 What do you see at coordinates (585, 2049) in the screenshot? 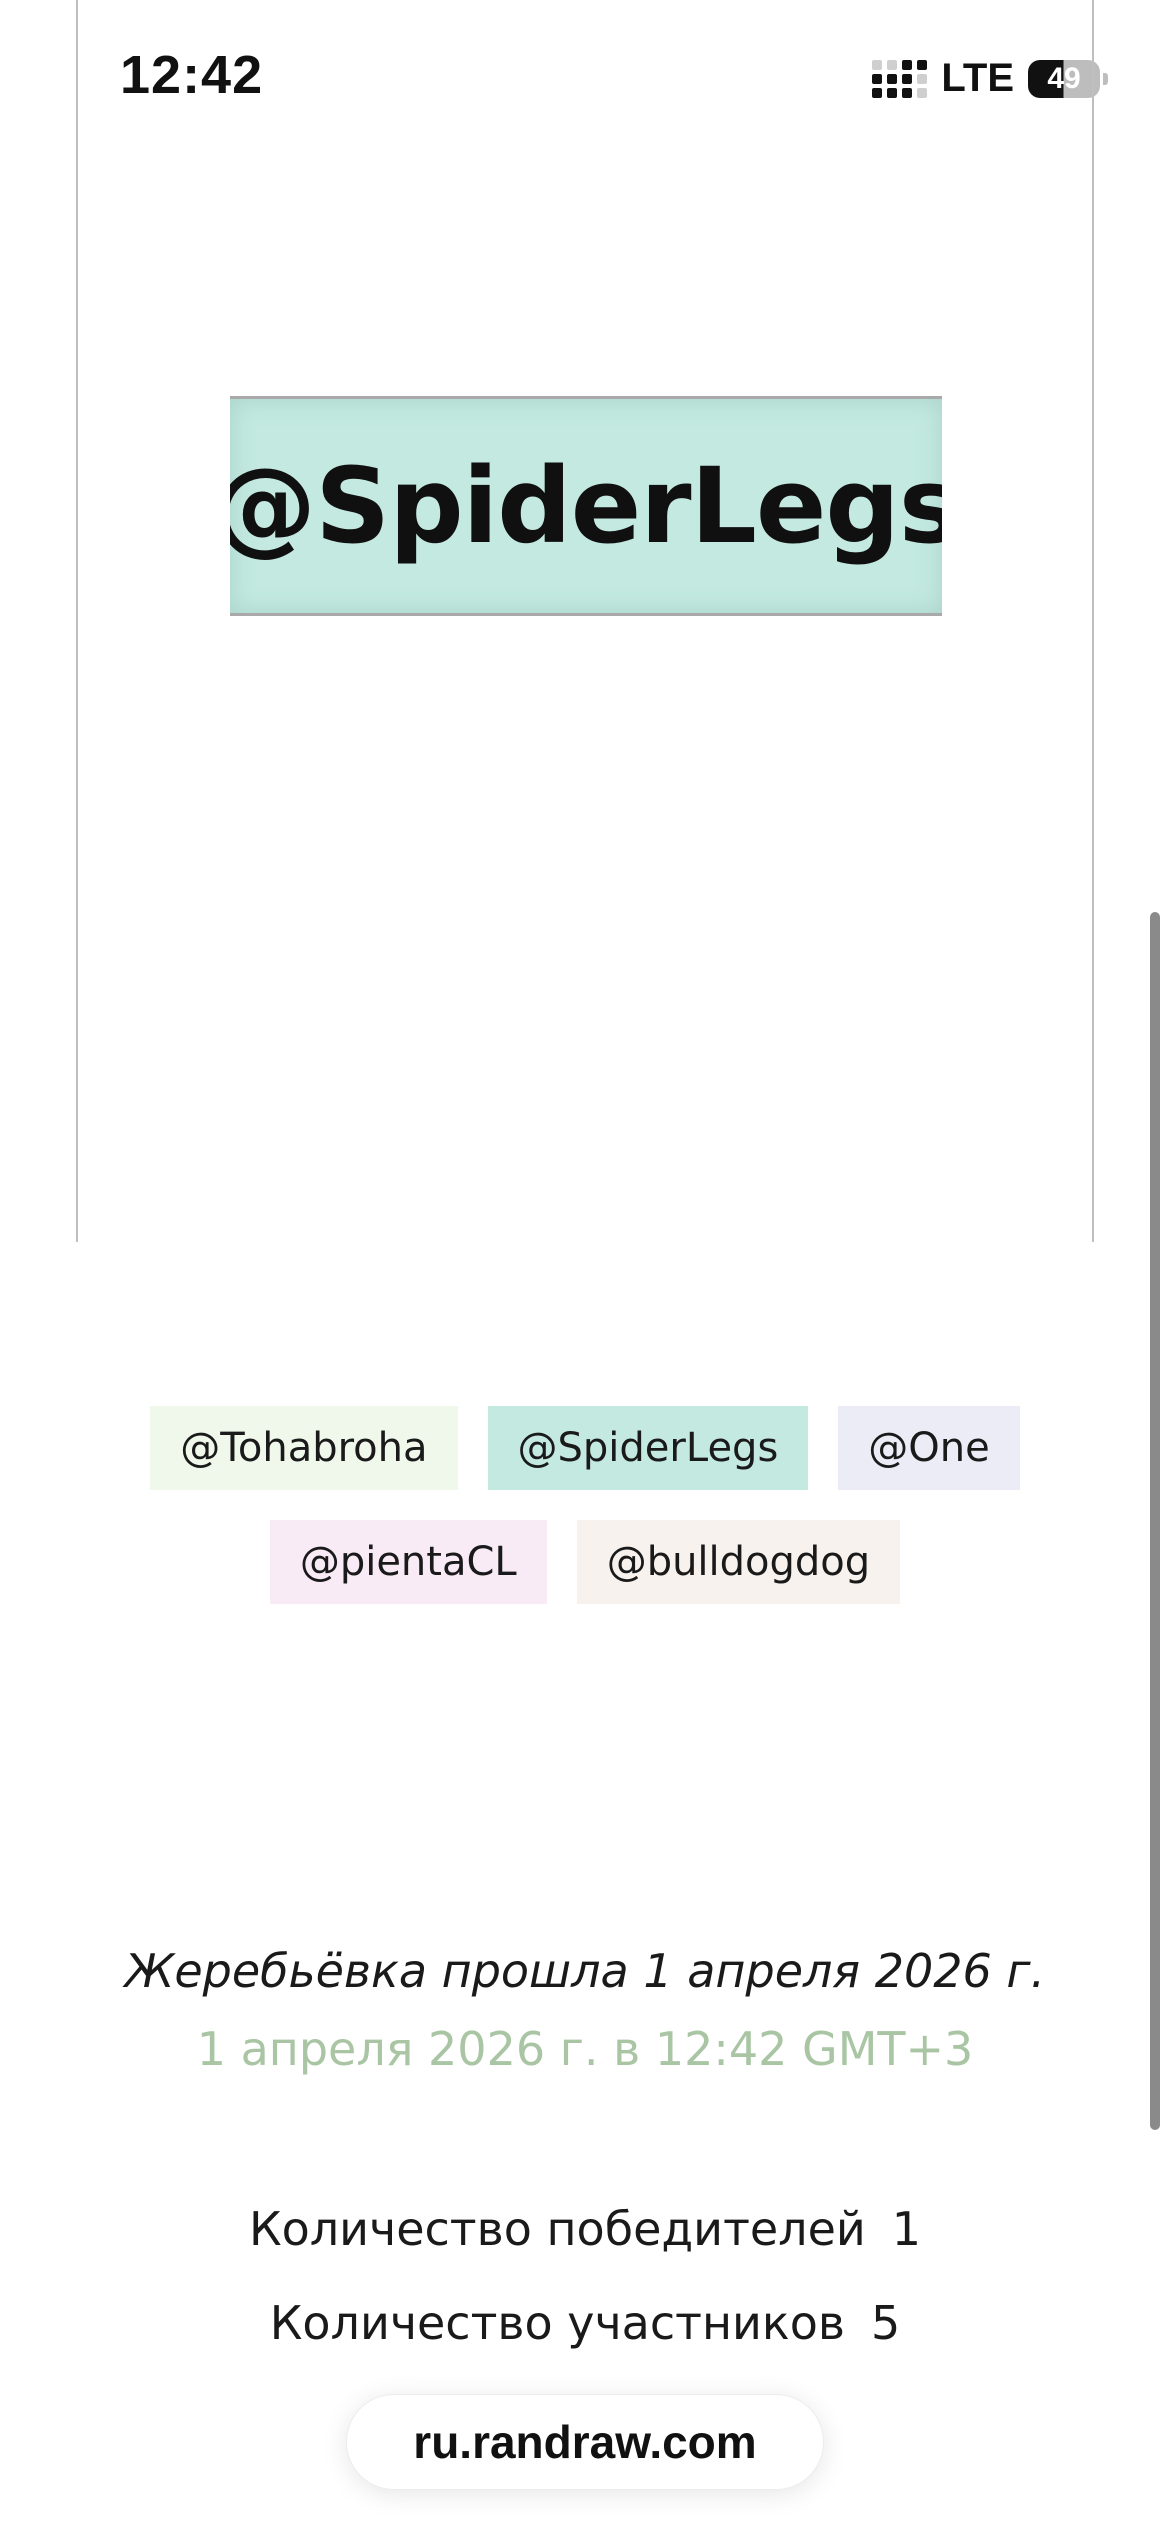
I see `draw-time-text: 1 апреля 2026 г. в 12:42 GMT+3` at bounding box center [585, 2049].